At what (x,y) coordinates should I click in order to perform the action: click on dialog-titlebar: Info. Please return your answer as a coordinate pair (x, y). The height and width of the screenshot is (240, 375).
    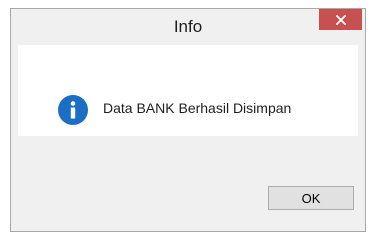
    Looking at the image, I should click on (188, 27).